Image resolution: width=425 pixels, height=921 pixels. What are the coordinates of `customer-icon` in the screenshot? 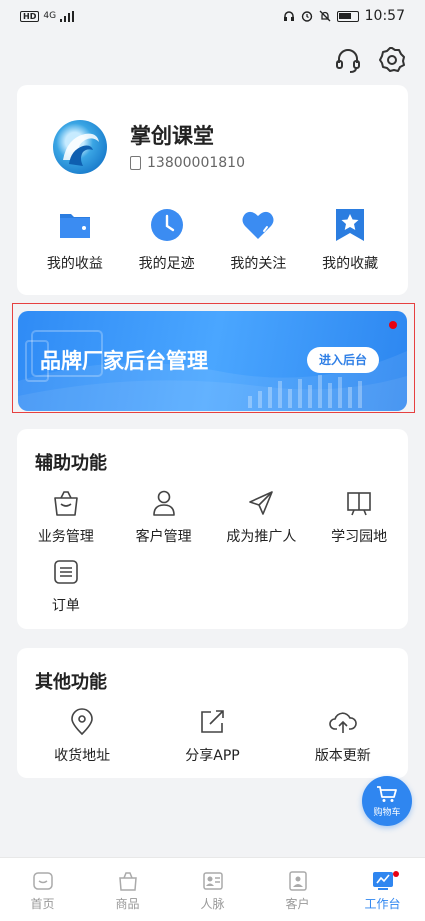 It's located at (297, 881).